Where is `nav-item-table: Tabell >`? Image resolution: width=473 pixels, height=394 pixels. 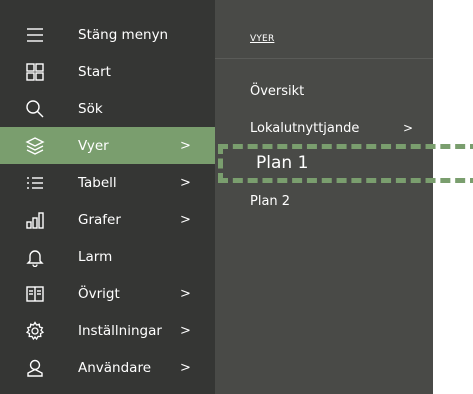 nav-item-table: Tabell > is located at coordinates (107, 182).